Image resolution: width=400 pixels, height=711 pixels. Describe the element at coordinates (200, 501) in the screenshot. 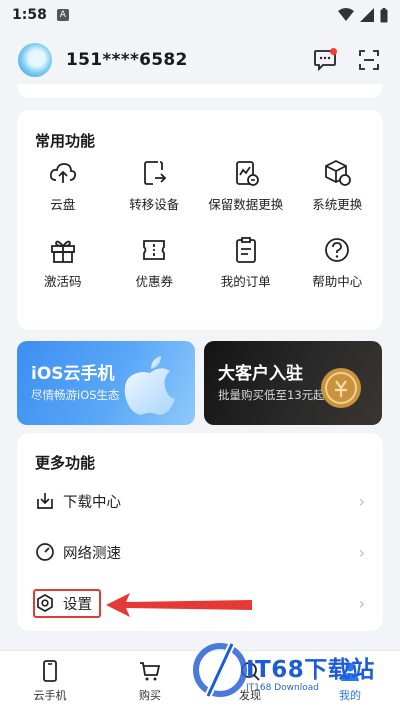

I see `list-item-download-center: 下载中心 ›` at that location.